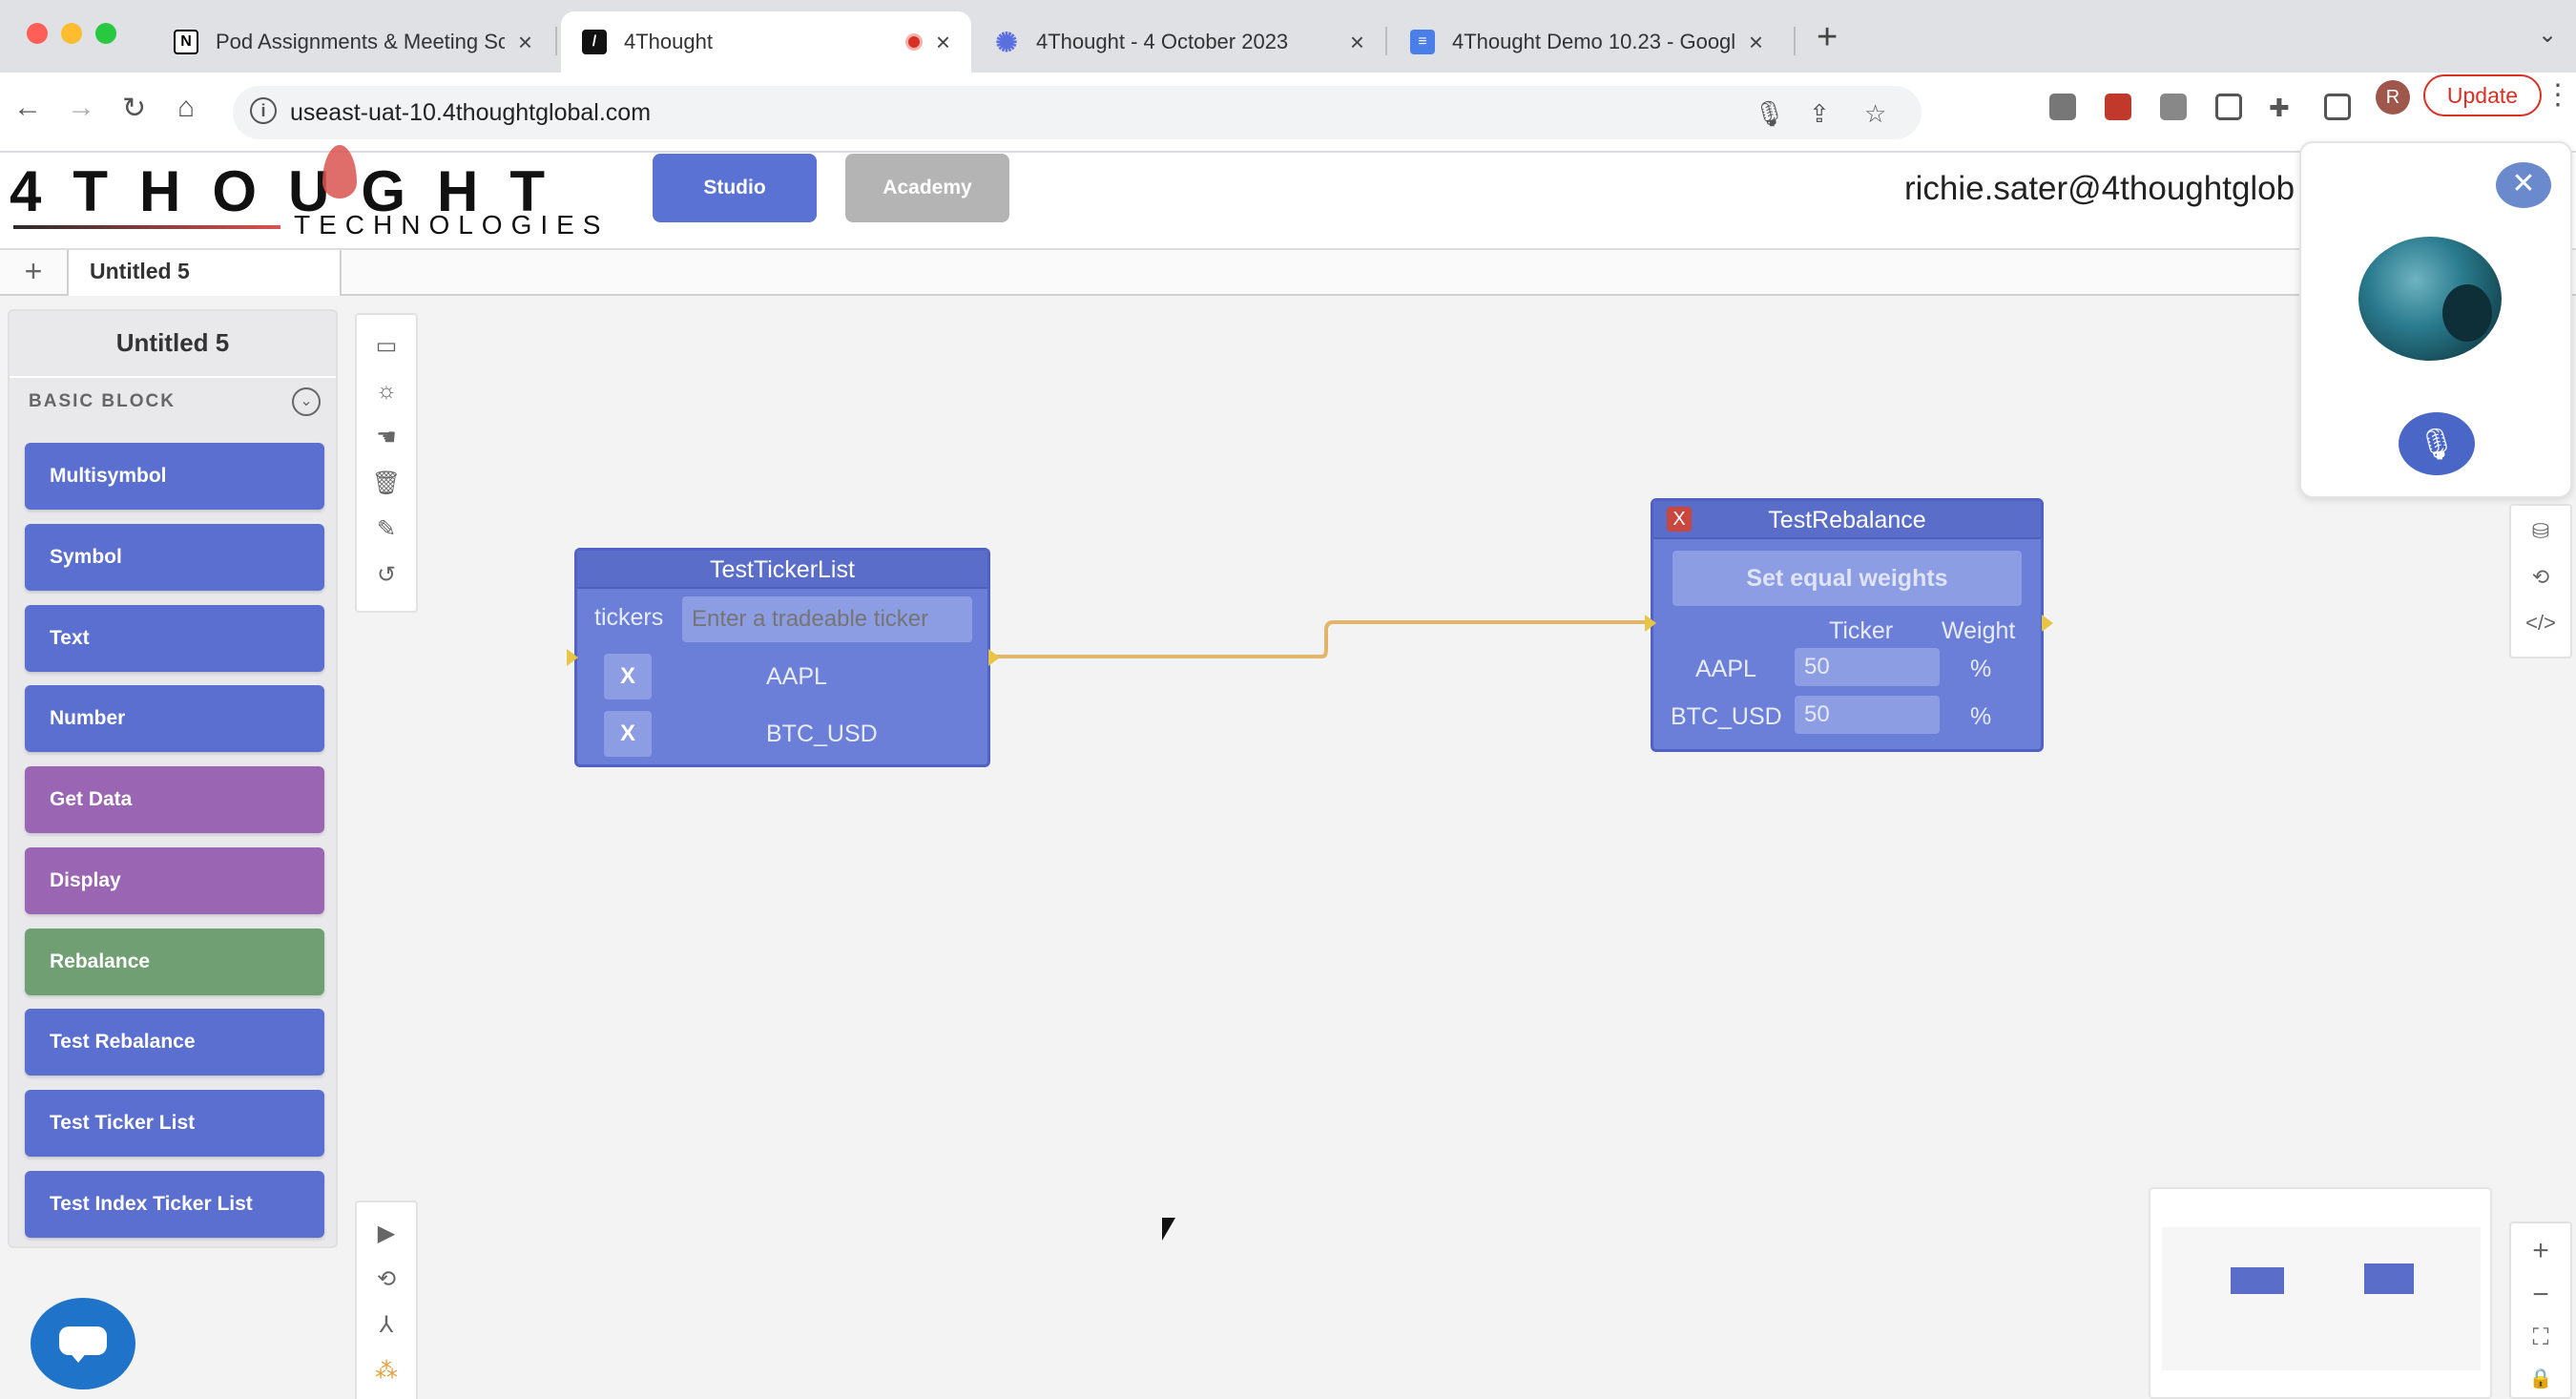 This screenshot has width=2576, height=1399. What do you see at coordinates (1679, 519) in the screenshot?
I see `close-node-button: X` at bounding box center [1679, 519].